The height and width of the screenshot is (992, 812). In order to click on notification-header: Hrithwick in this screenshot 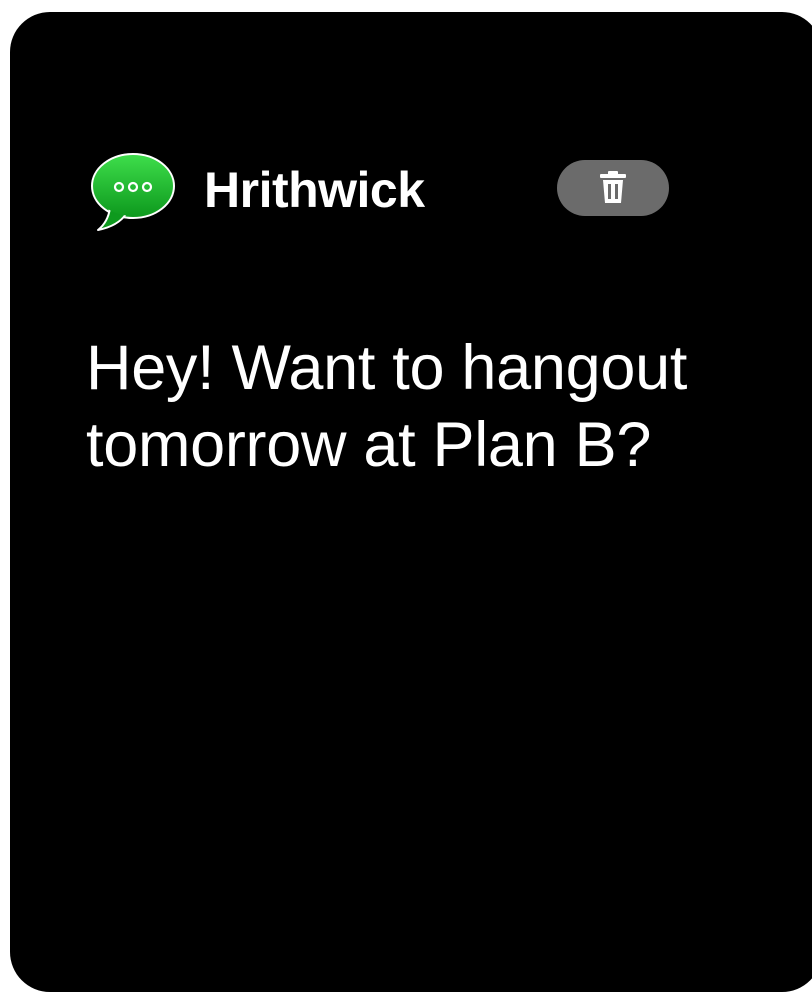, I will do `click(388, 199)`.